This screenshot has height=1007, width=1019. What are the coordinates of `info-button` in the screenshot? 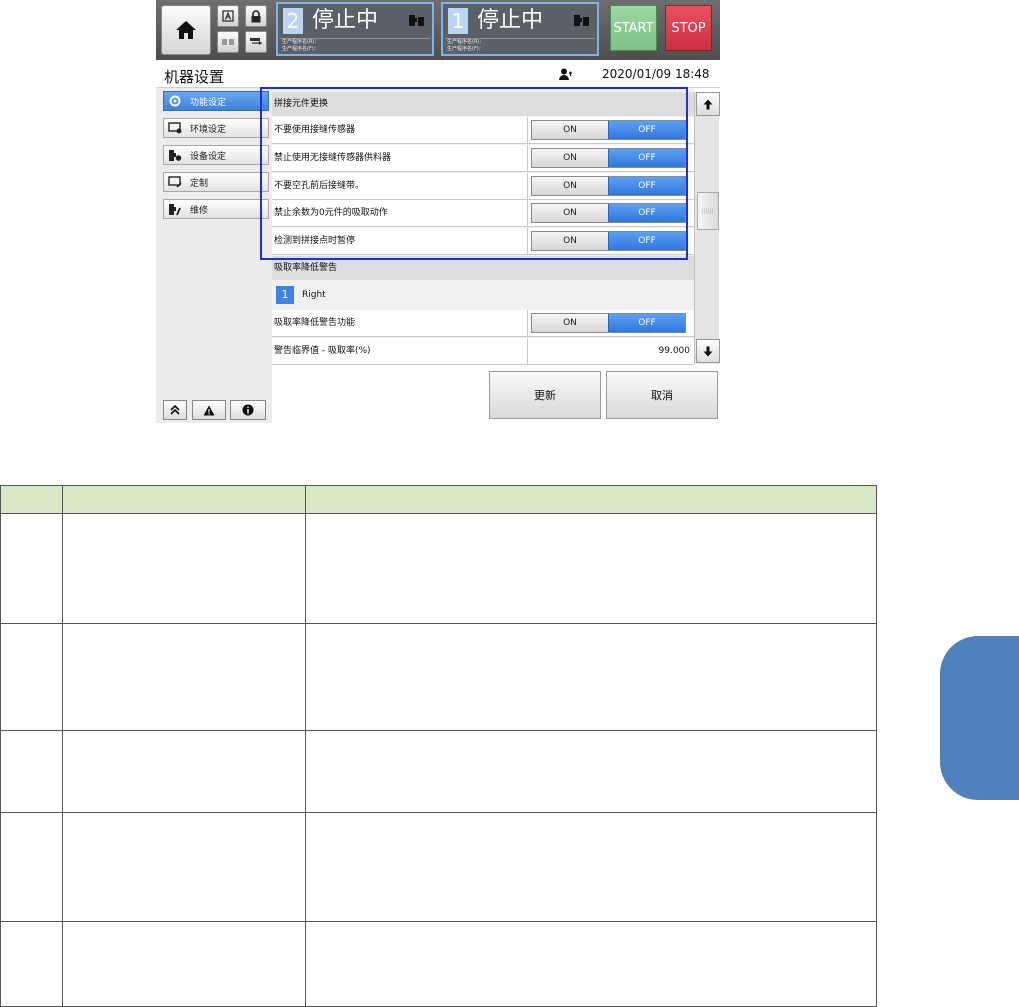 It's located at (248, 410).